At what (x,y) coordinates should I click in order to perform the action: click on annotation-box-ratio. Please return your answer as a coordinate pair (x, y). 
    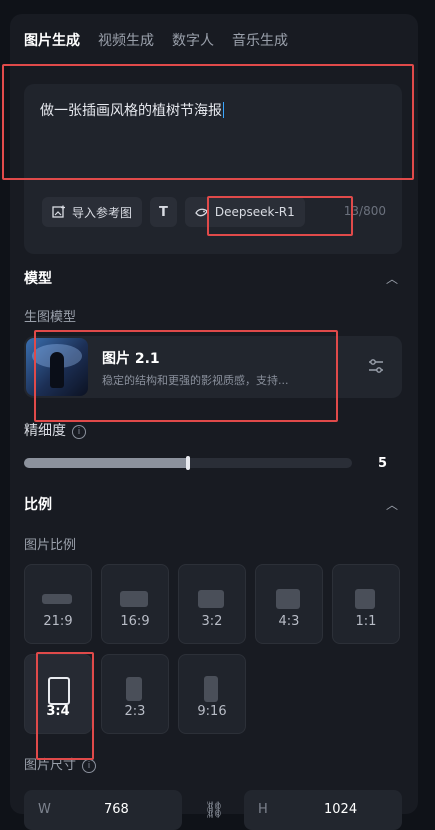
    Looking at the image, I should click on (65, 706).